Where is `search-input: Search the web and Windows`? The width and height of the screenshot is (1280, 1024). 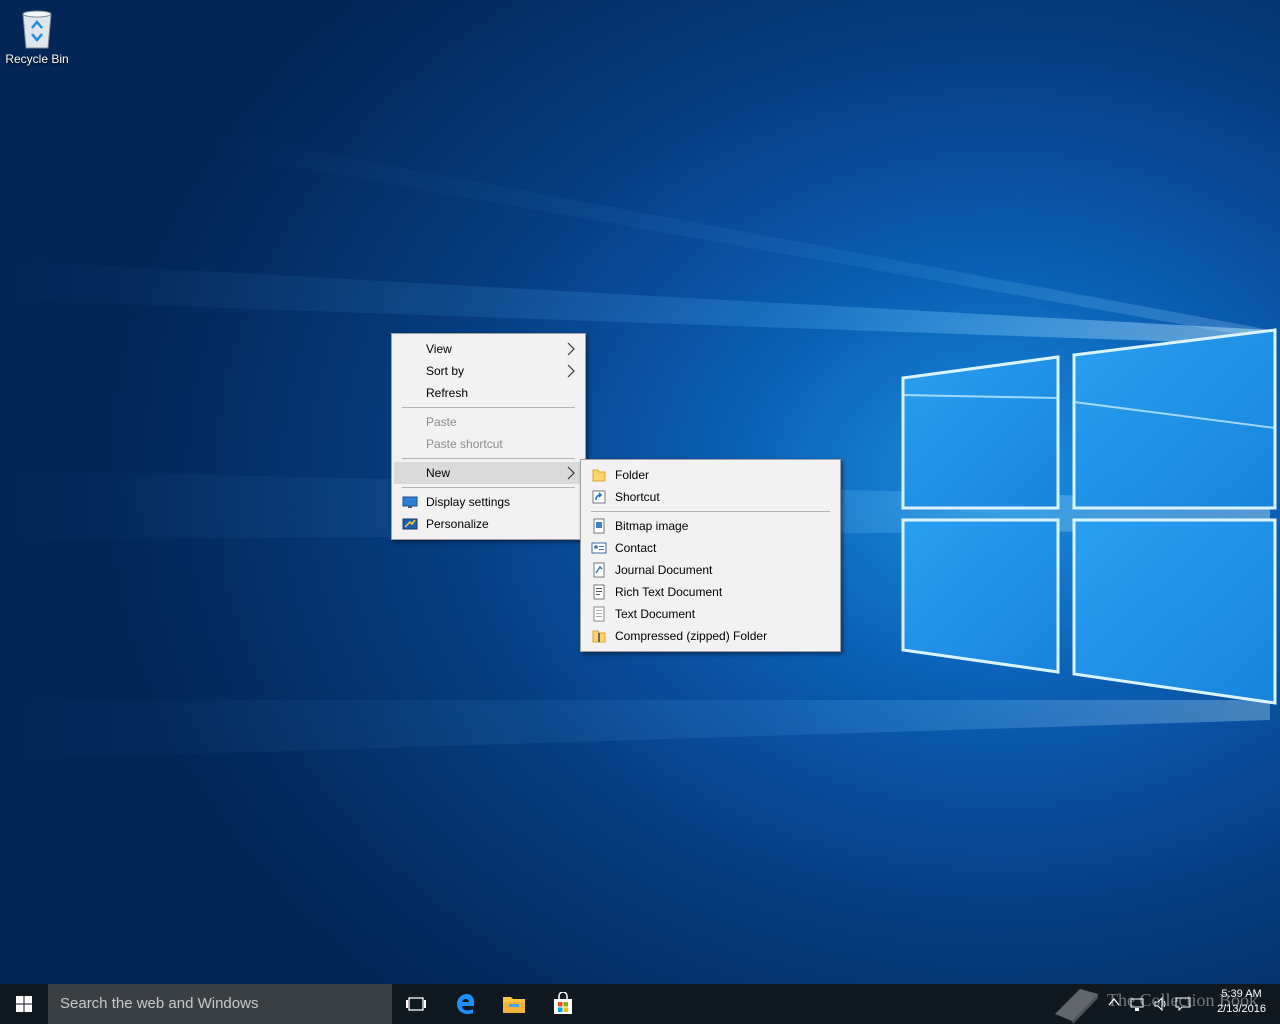
search-input: Search the web and Windows is located at coordinates (220, 1004).